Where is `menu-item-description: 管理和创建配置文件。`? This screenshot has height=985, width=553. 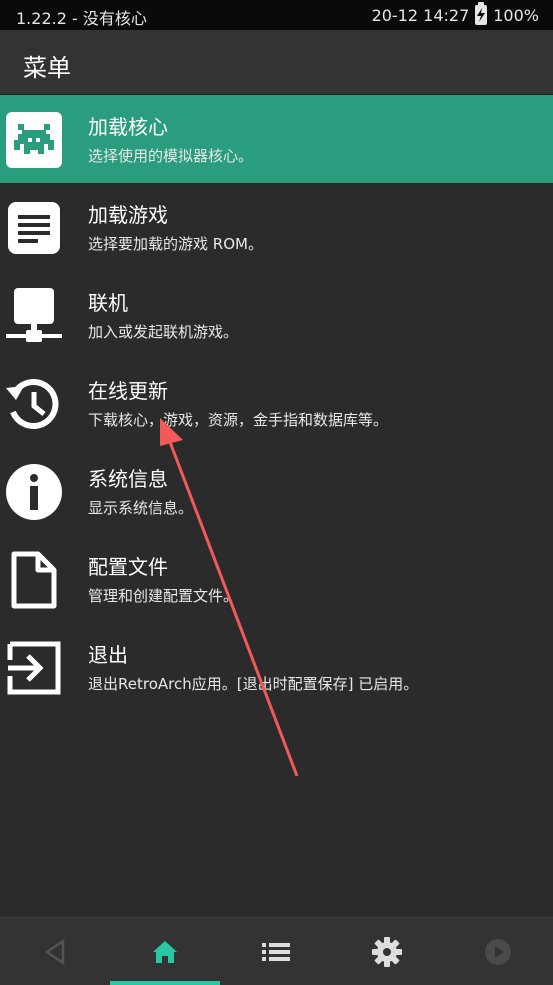 menu-item-description: 管理和创建配置文件。 is located at coordinates (163, 596).